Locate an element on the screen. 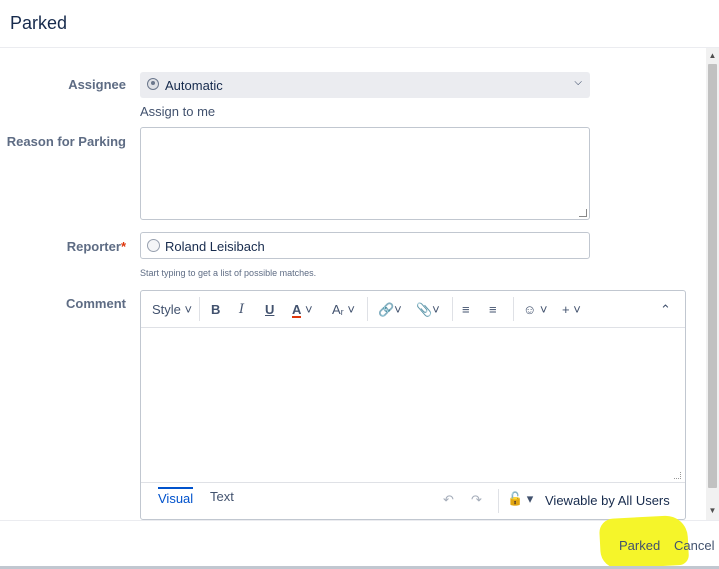  parked-button: Parked is located at coordinates (639, 545).